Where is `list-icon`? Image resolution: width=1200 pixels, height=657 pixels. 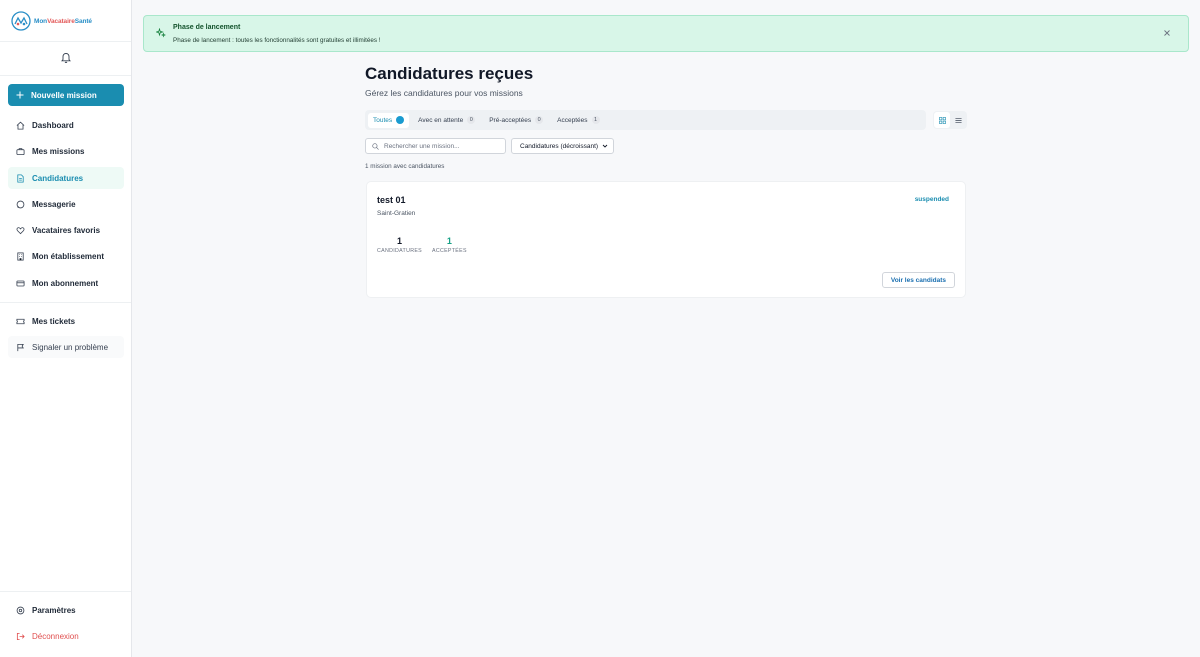
list-icon is located at coordinates (958, 120).